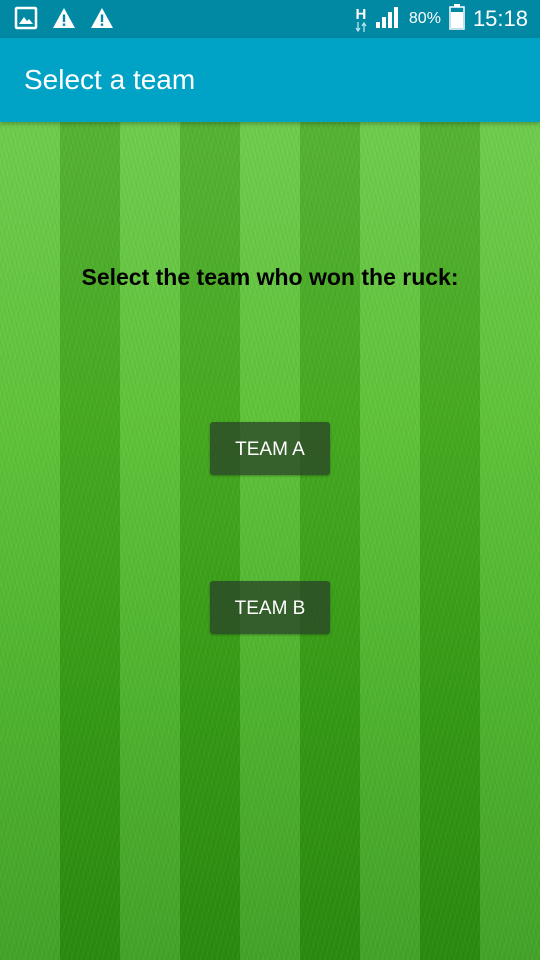 The width and height of the screenshot is (540, 960). I want to click on app-bar: Select a team, so click(270, 80).